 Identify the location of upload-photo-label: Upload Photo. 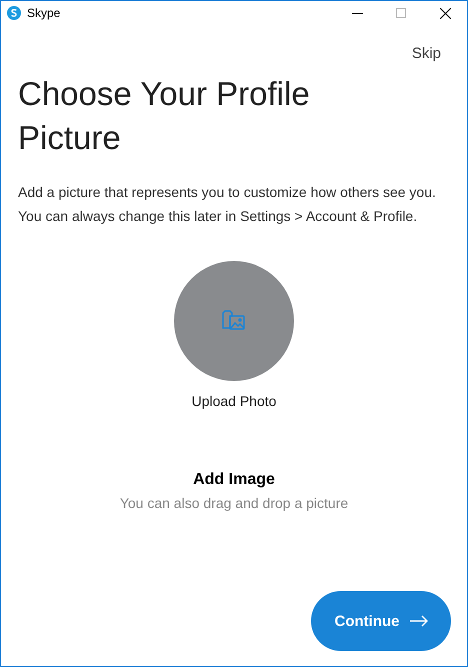
(234, 401).